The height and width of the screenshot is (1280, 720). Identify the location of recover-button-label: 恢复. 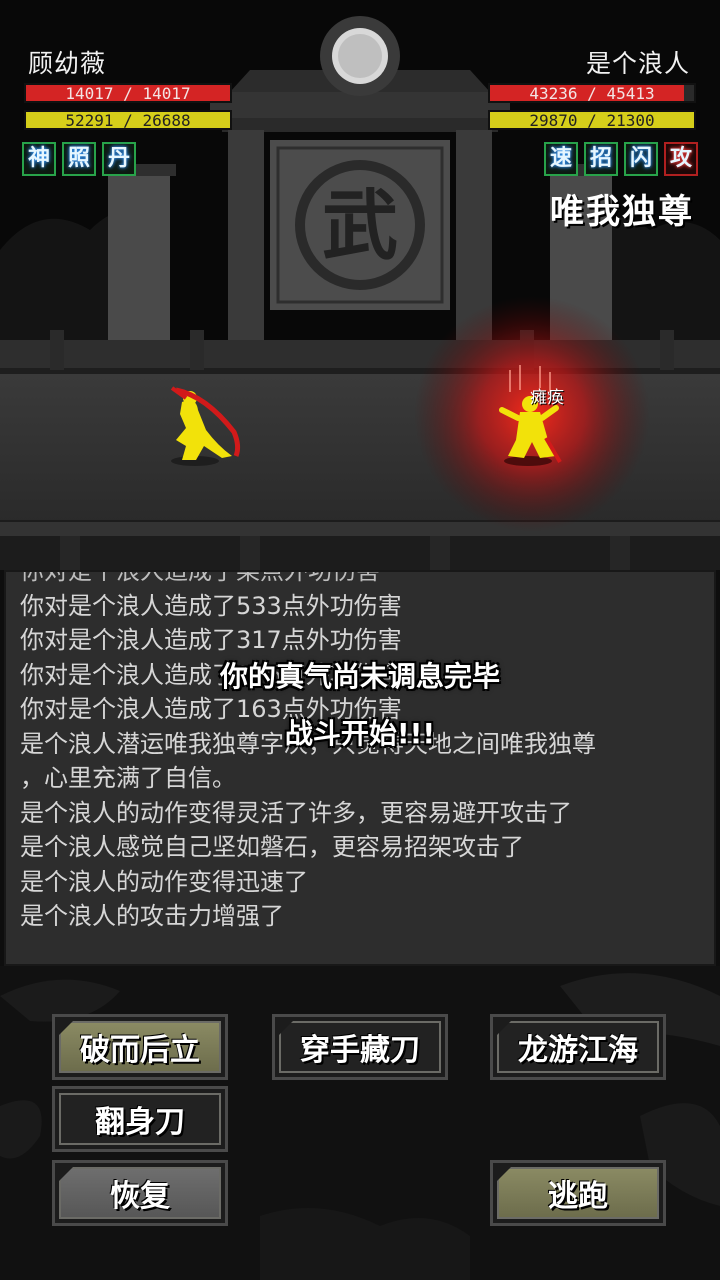
(140, 1193).